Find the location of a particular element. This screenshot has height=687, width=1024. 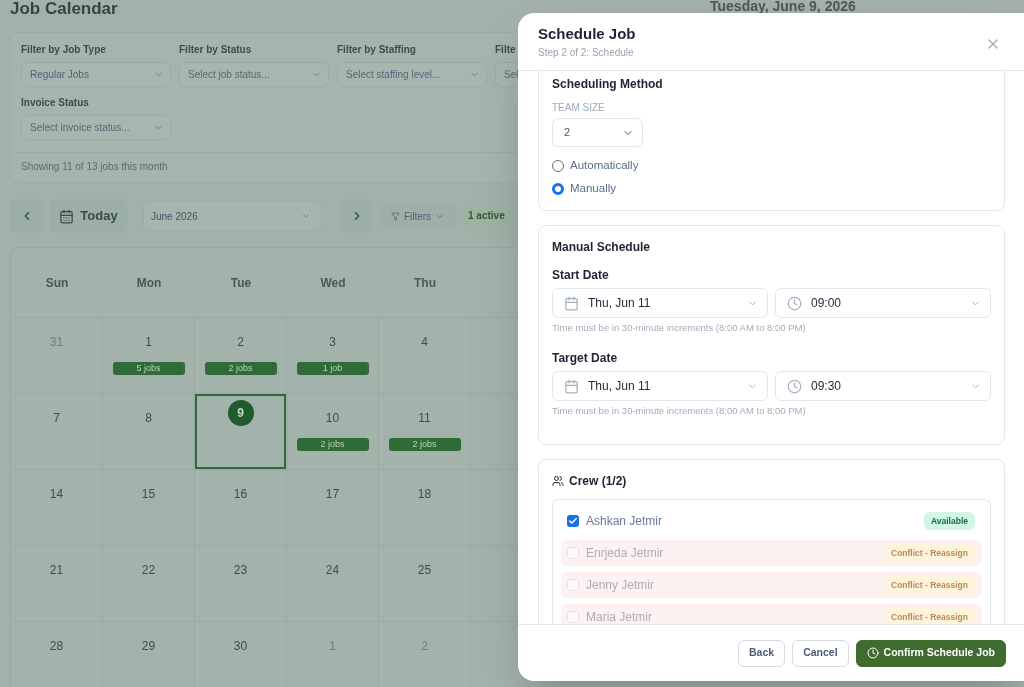

calendar-day: 18 is located at coordinates (425, 508).